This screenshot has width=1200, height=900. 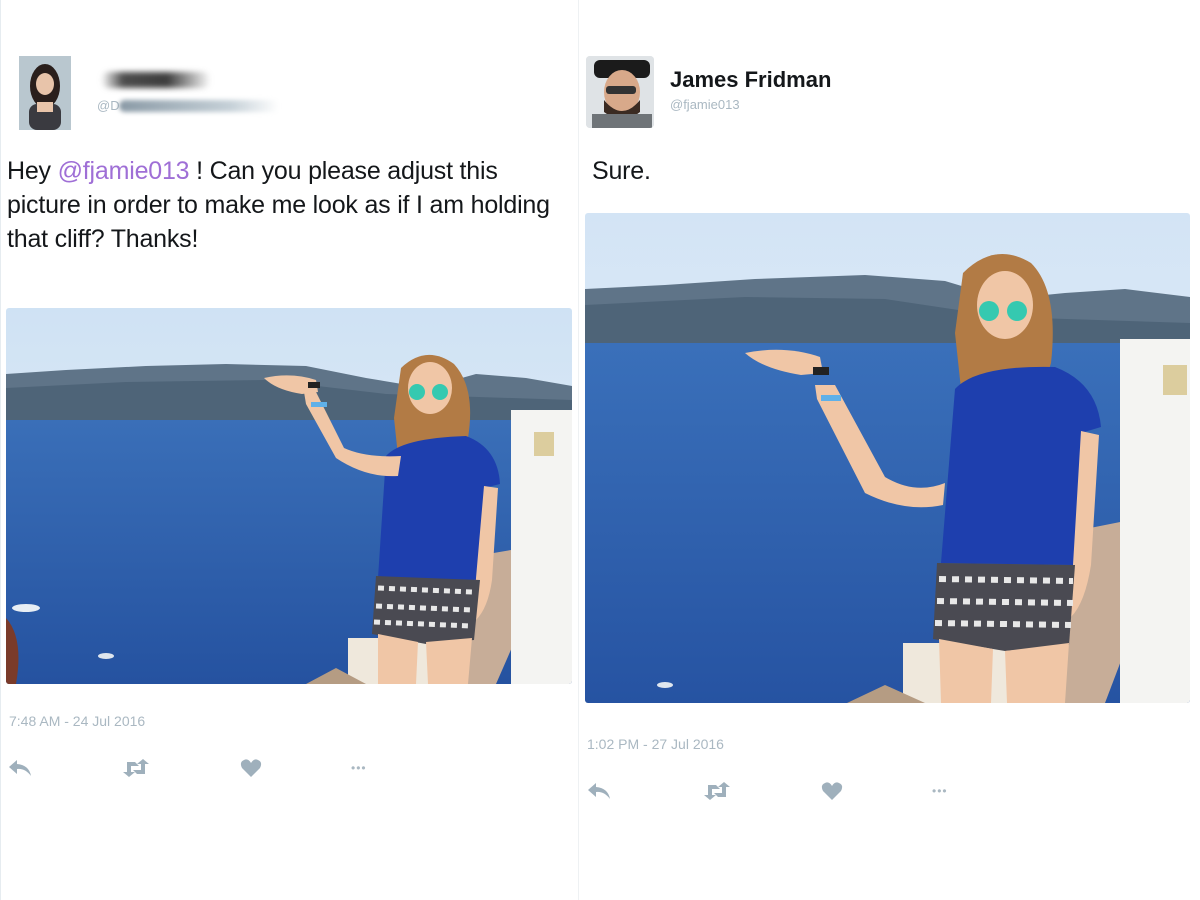 What do you see at coordinates (750, 80) in the screenshot?
I see `display-name: James Fridman` at bounding box center [750, 80].